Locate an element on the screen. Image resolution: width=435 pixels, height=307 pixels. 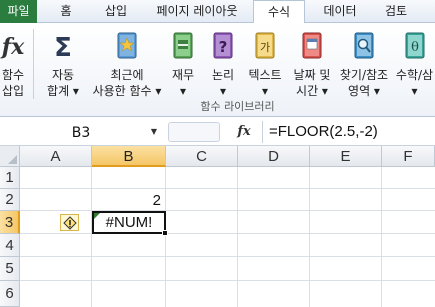
ribbon-tab-bar: 파일 홈 삽입 페이지 레이아웃 수식 데이터 검토 is located at coordinates (217, 12).